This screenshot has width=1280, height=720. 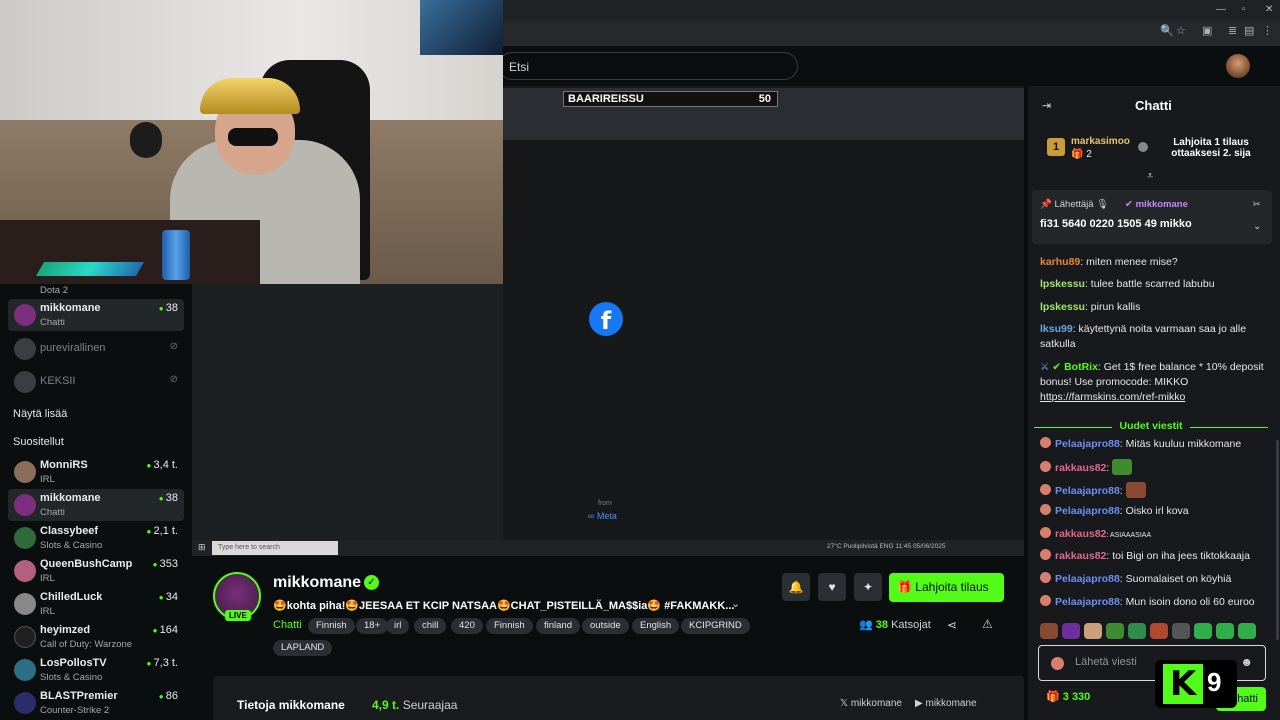 I want to click on browser-menu-icon: ⋮, so click(x=1267, y=30).